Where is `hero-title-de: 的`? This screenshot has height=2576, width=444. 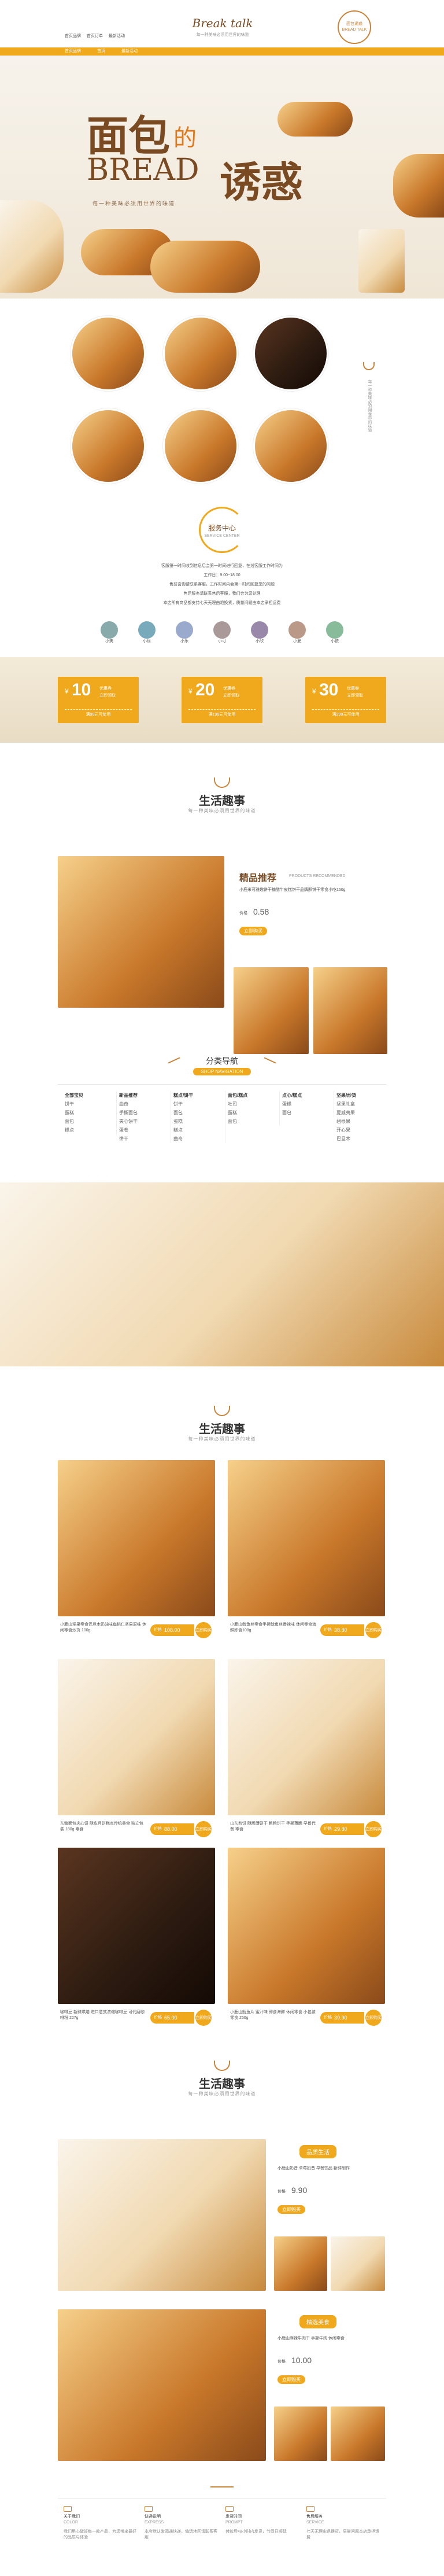
hero-title-de: 的 is located at coordinates (185, 138).